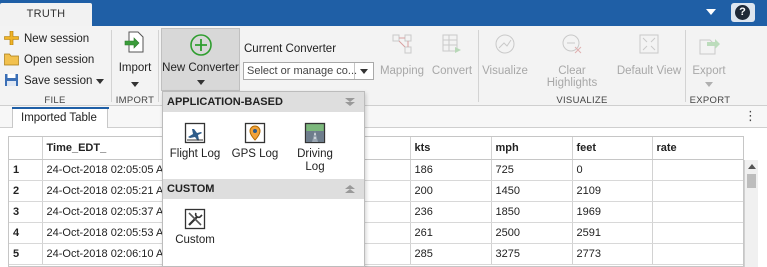 The image size is (767, 267). Describe the element at coordinates (649, 44) in the screenshot. I see `default-view-icon` at that location.